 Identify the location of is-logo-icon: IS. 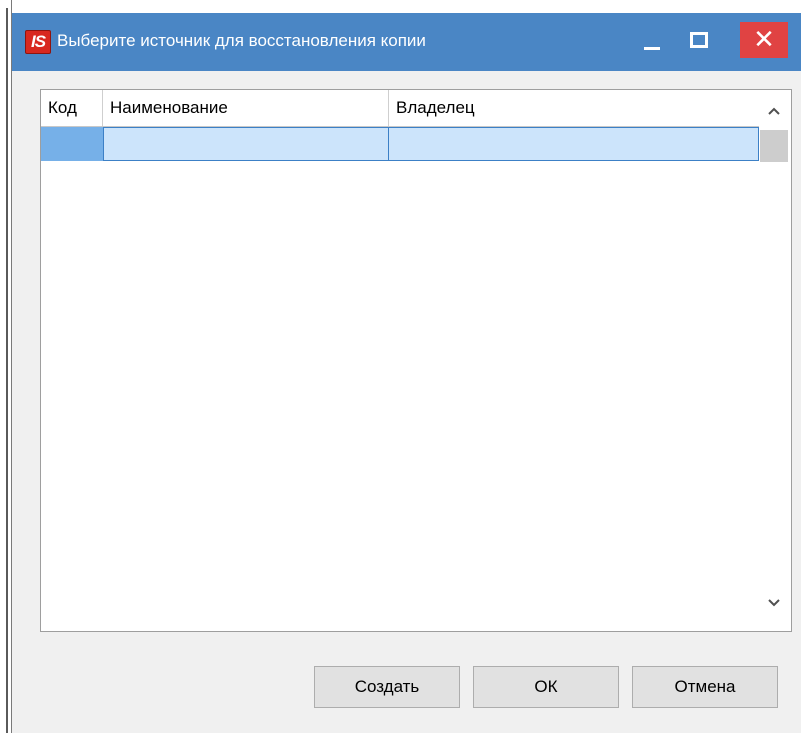
(38, 42).